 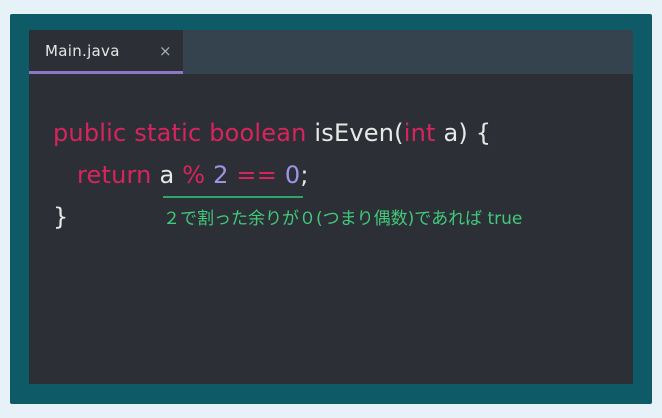 I want to click on number-0: 0, so click(x=292, y=175).